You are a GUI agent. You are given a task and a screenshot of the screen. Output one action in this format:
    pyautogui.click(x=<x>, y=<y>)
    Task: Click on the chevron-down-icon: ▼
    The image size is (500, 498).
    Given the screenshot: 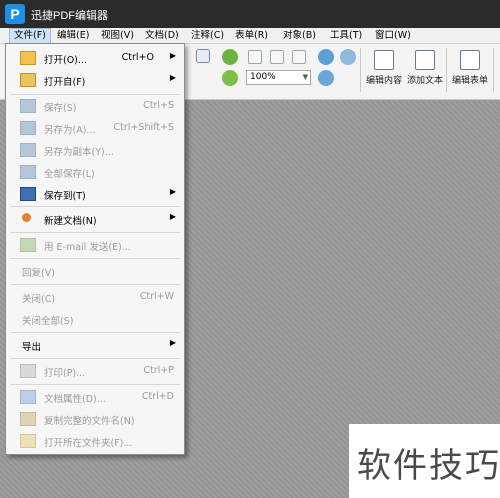 What is the action you would take?
    pyautogui.click(x=305, y=77)
    